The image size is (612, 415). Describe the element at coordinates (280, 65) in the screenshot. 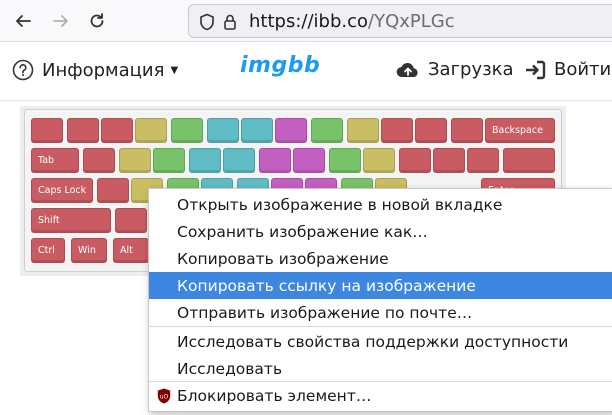

I see `site-logo: imgbb` at that location.